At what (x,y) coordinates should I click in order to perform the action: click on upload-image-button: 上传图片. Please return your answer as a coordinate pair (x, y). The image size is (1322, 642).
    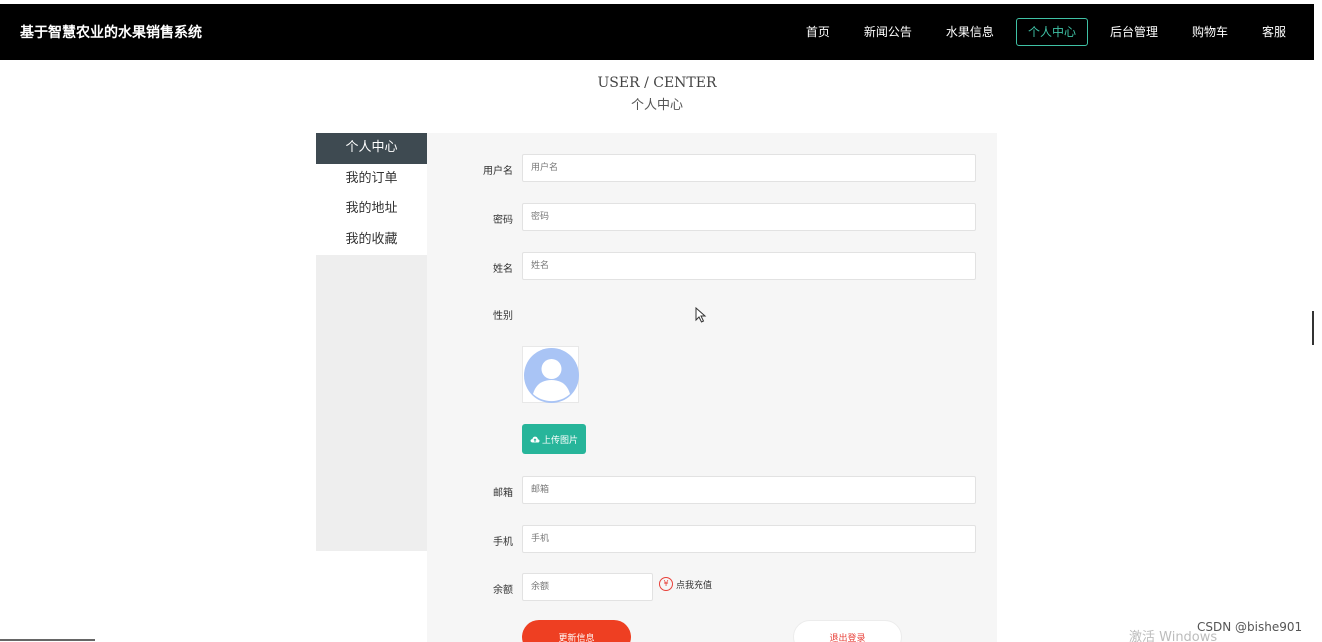
    Looking at the image, I should click on (554, 439).